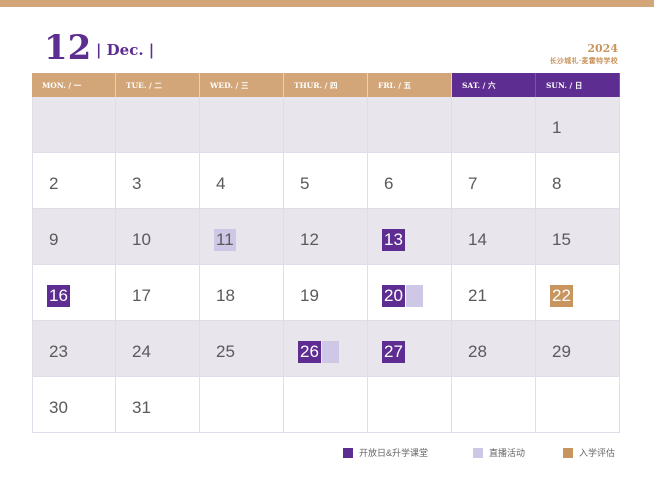 Image resolution: width=654 pixels, height=479 pixels. I want to click on day-number: 24, so click(141, 351).